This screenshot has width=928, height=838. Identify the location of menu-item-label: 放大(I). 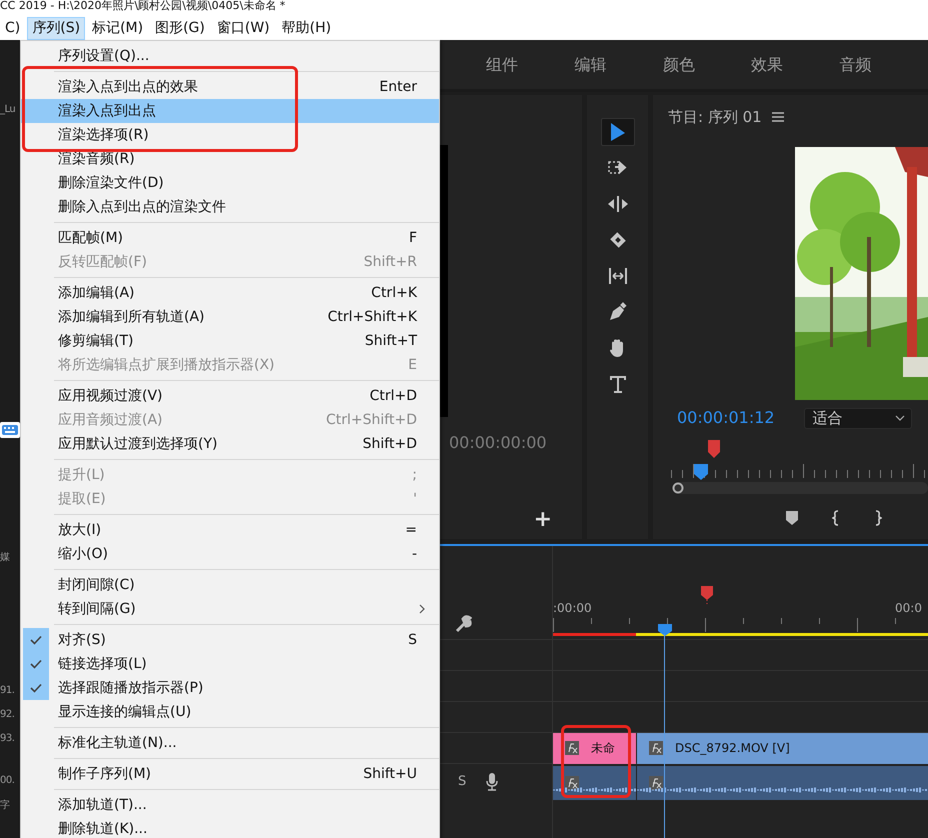
(79, 530).